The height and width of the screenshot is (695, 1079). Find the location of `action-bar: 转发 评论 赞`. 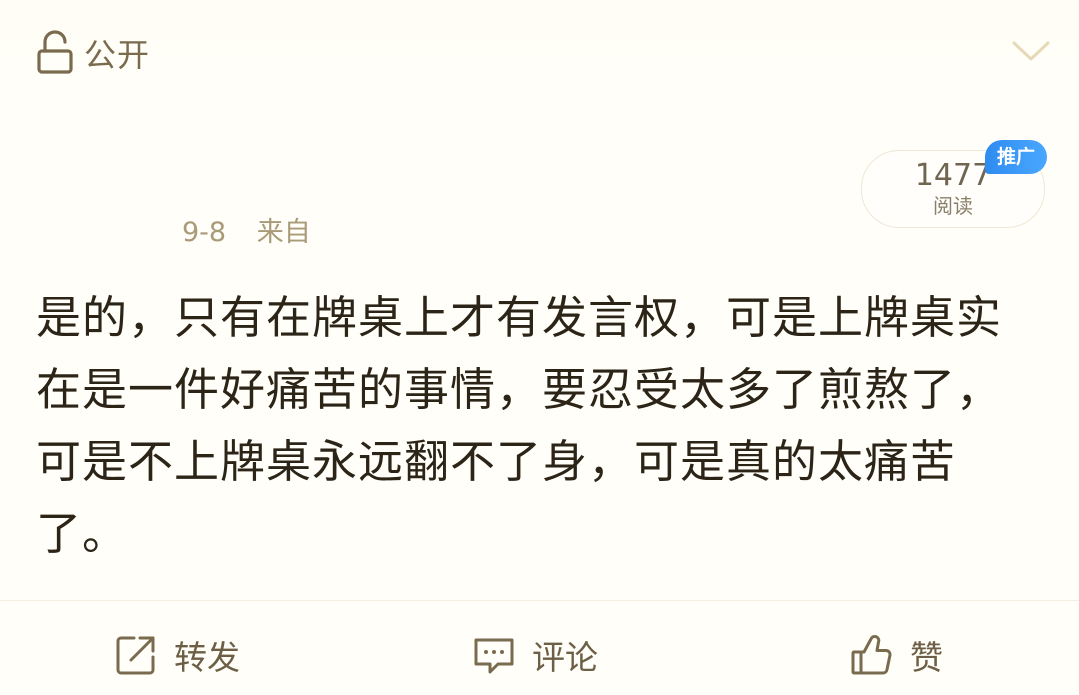

action-bar: 转发 评论 赞 is located at coordinates (539, 647).